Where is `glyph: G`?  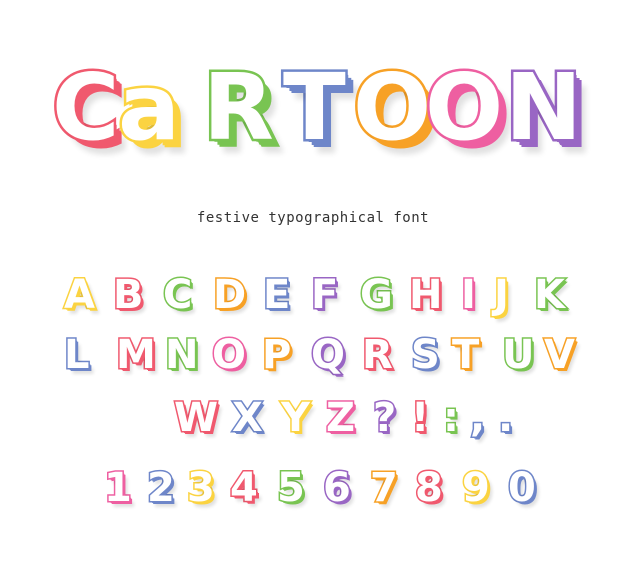
glyph: G is located at coordinates (377, 295).